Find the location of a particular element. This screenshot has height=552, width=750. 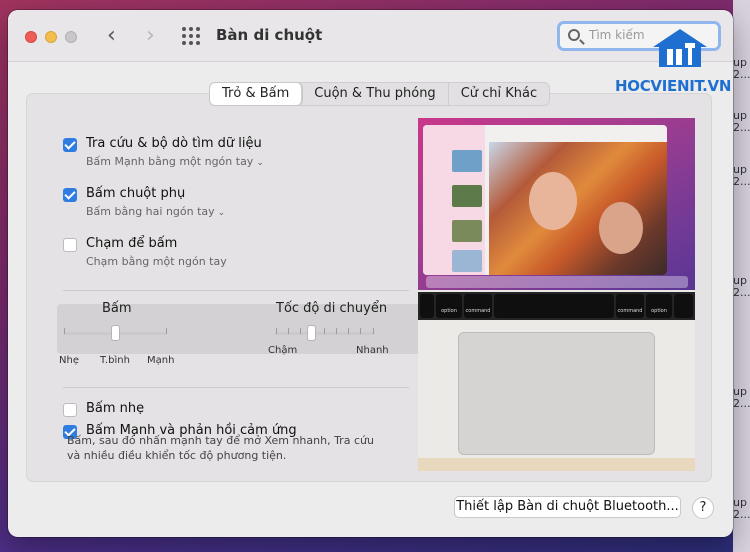

click-slider-label: Nhẹ is located at coordinates (69, 360).